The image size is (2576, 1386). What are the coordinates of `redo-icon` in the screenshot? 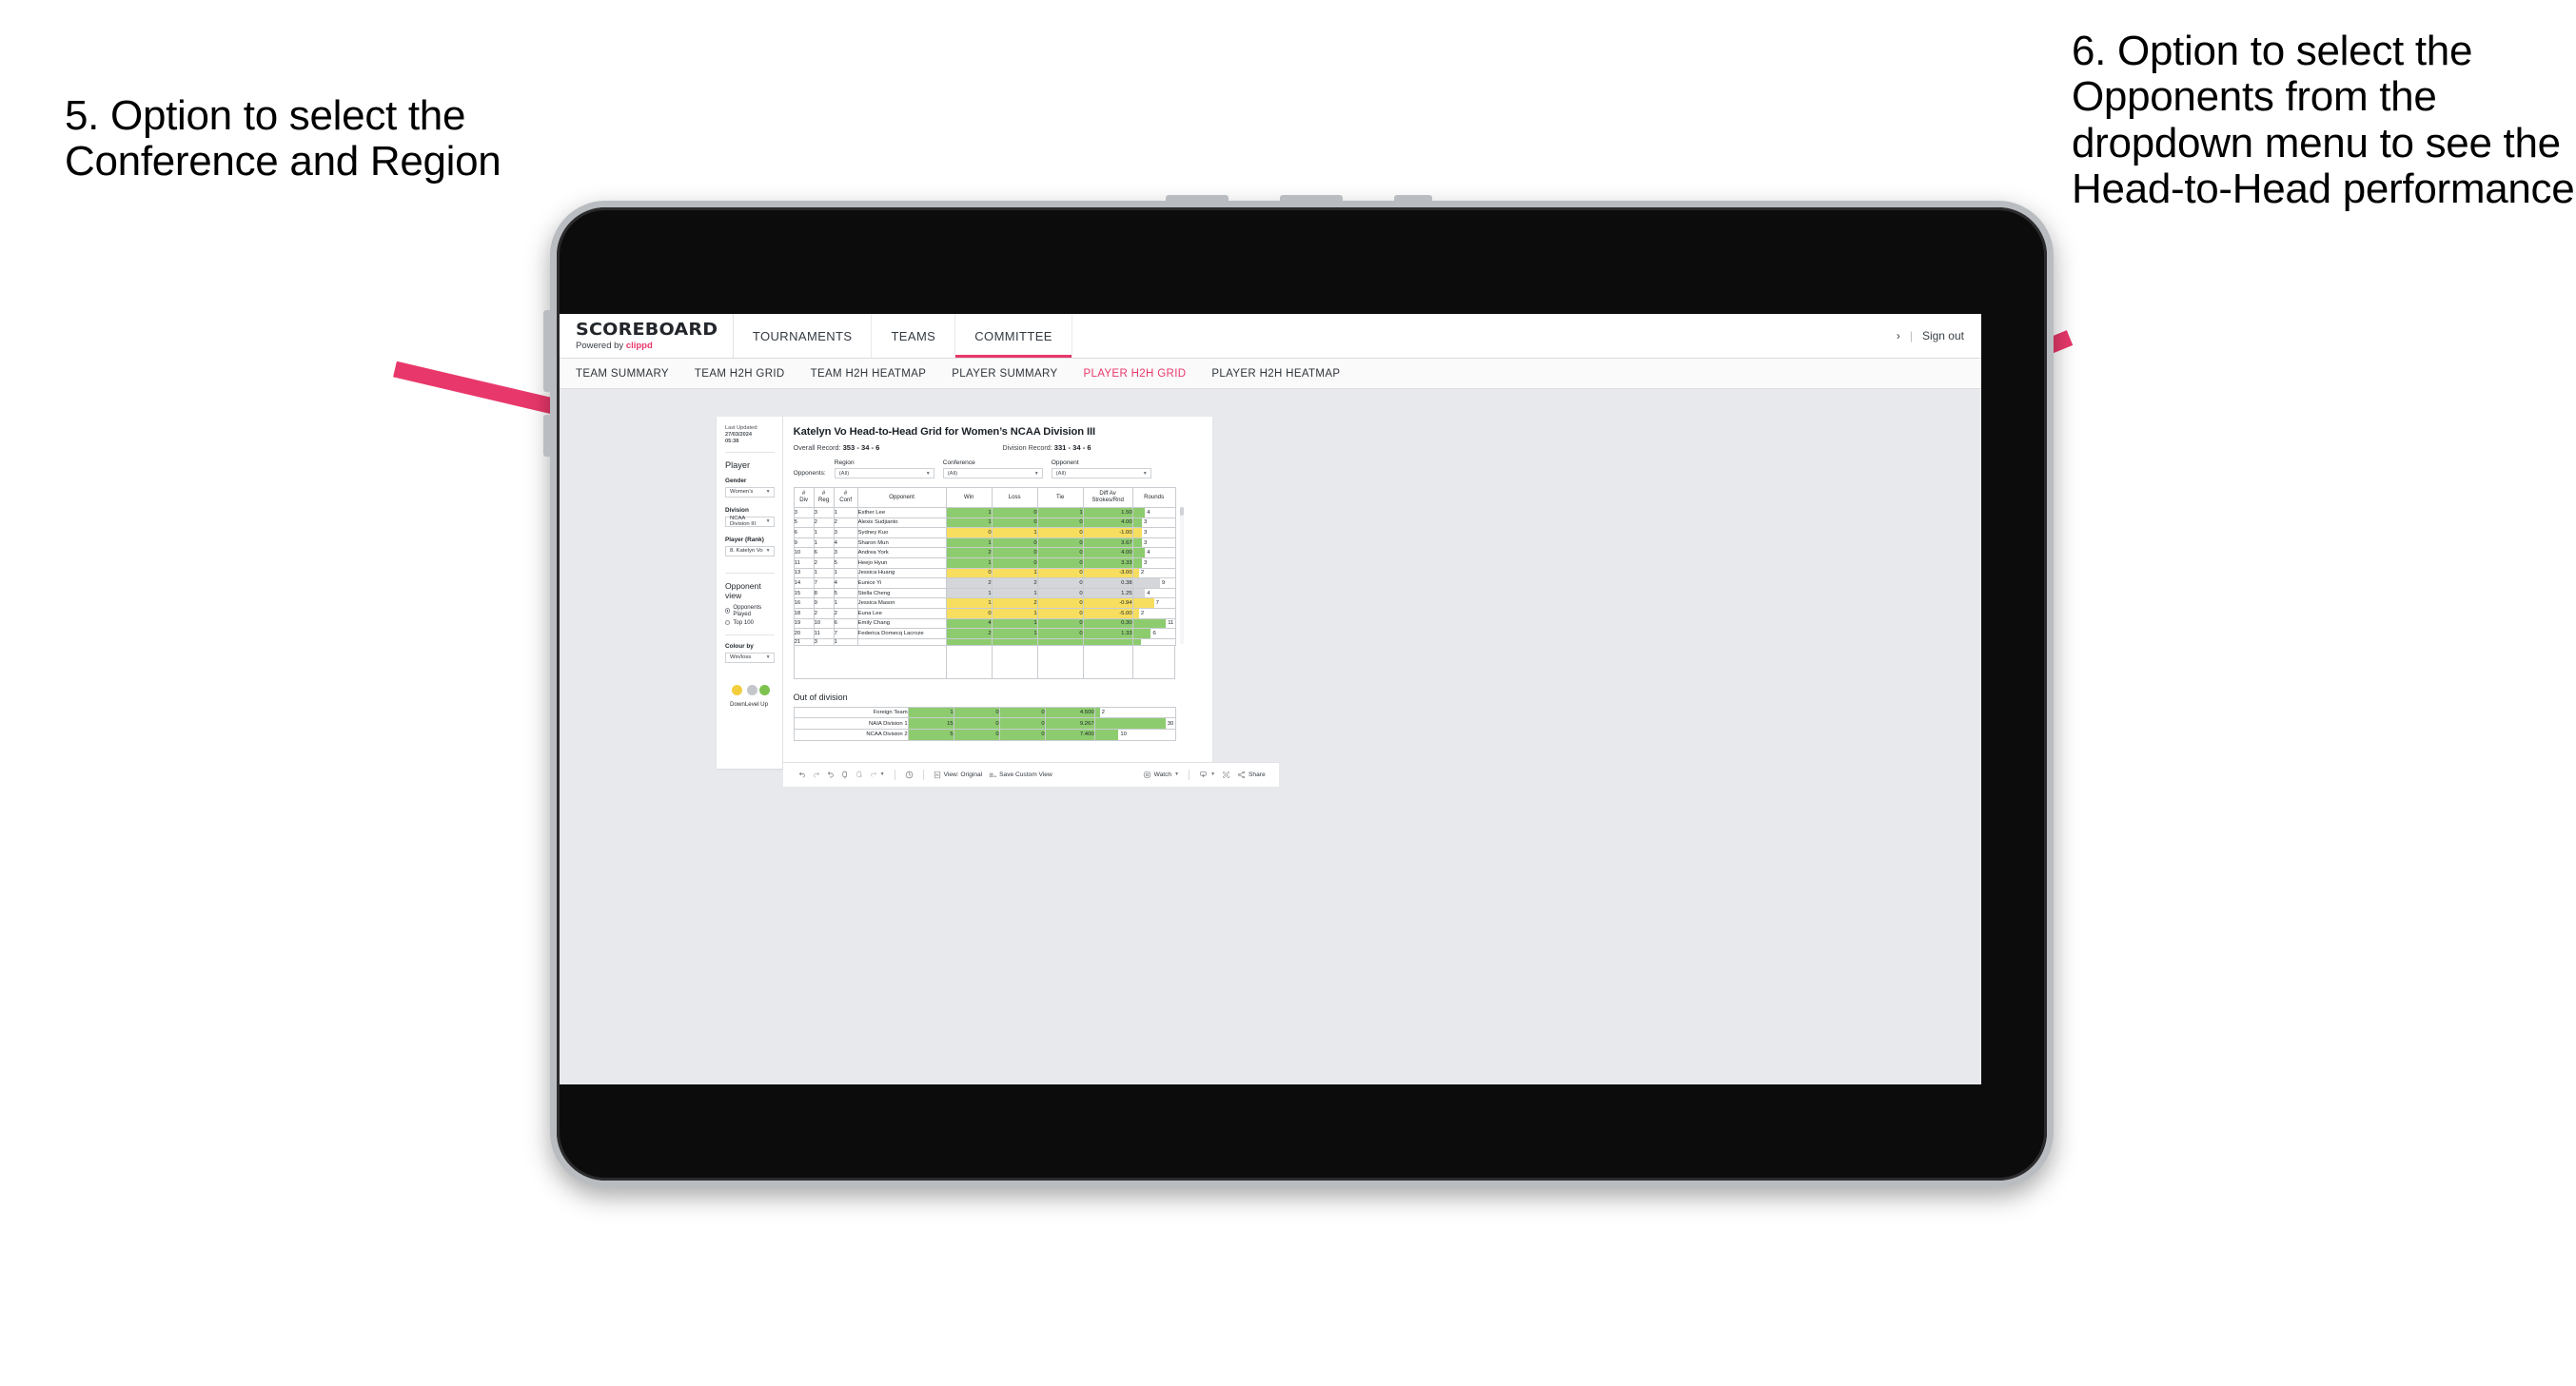 It's located at (816, 774).